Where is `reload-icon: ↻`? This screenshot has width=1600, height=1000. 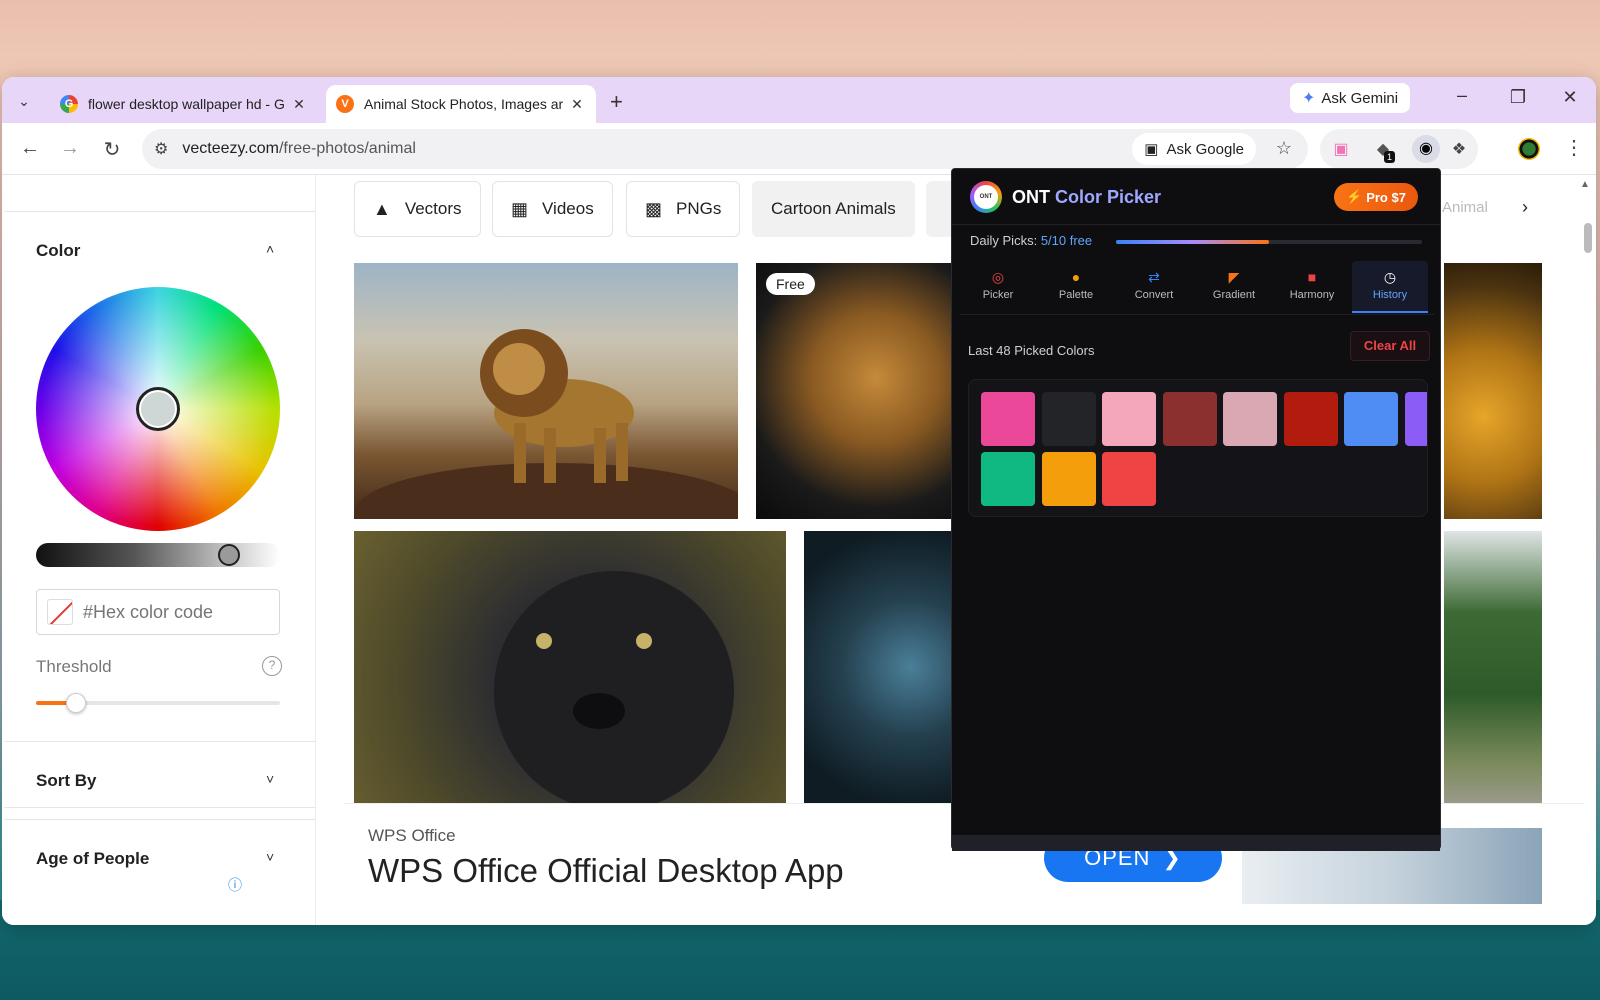
reload-icon: ↻ is located at coordinates (112, 149).